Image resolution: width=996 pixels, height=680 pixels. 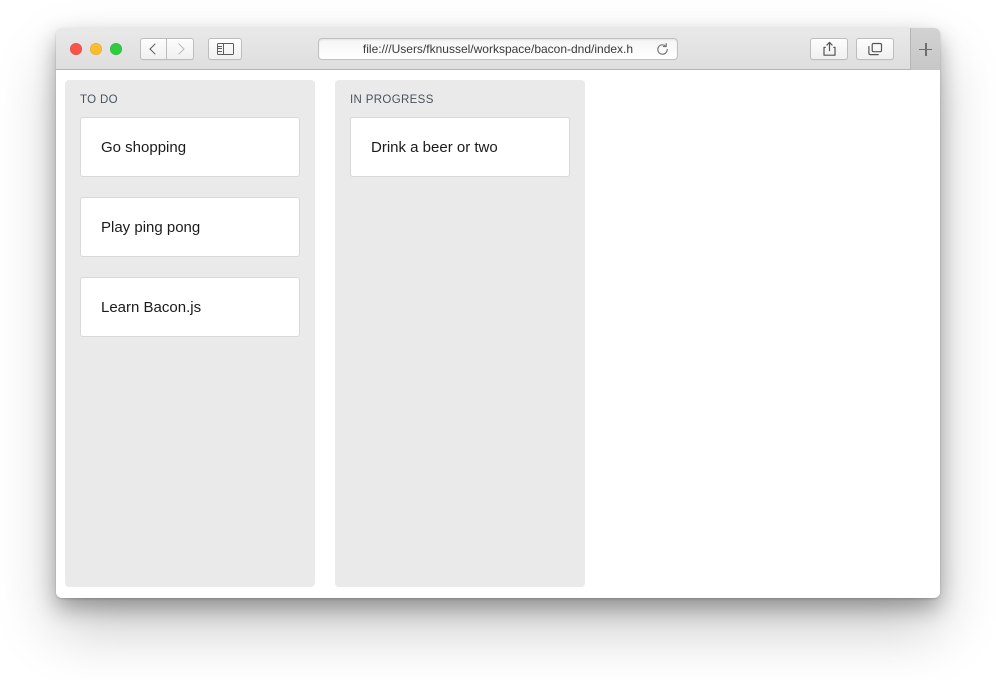 I want to click on sidebar-toggle-button, so click(x=225, y=48).